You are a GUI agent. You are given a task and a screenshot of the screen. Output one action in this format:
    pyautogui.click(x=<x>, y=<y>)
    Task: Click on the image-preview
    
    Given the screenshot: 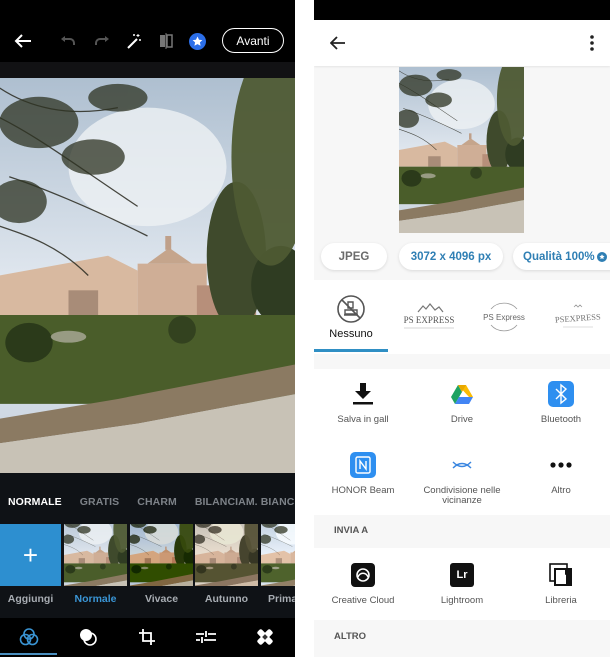 What is the action you would take?
    pyautogui.click(x=461, y=150)
    